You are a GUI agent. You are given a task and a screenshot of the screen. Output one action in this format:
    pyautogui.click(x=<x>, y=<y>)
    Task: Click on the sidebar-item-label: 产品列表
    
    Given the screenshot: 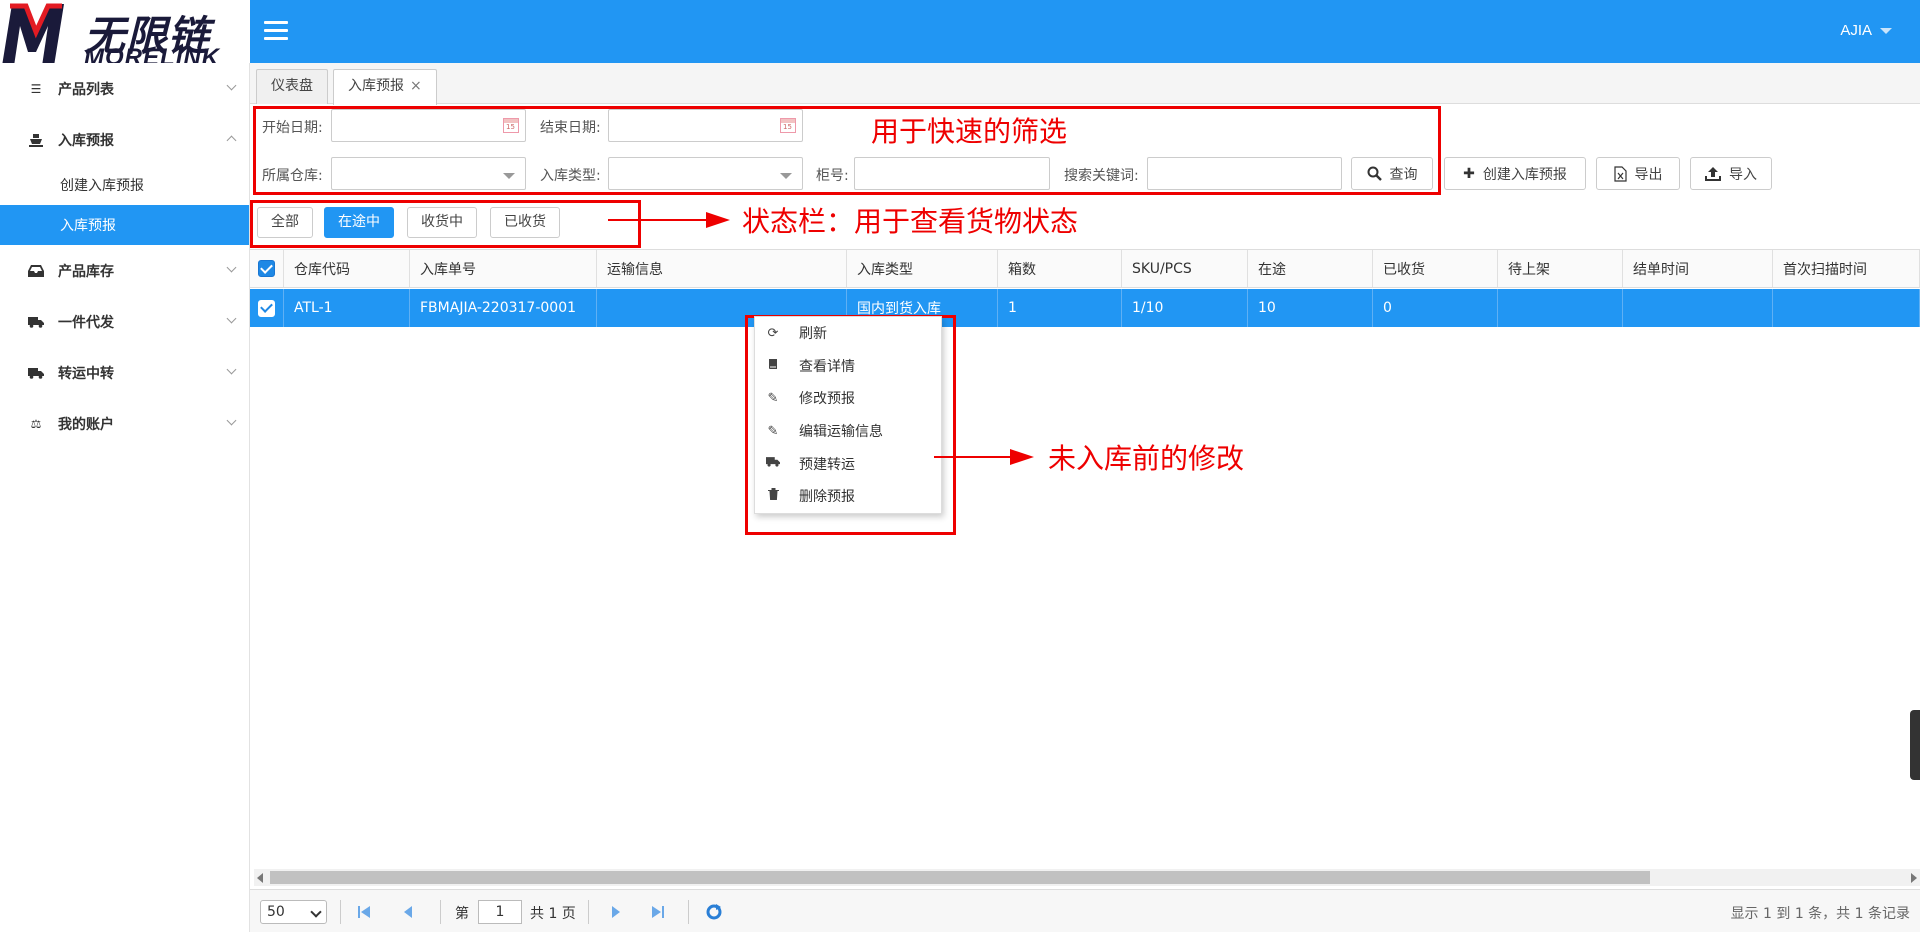 What is the action you would take?
    pyautogui.click(x=86, y=89)
    